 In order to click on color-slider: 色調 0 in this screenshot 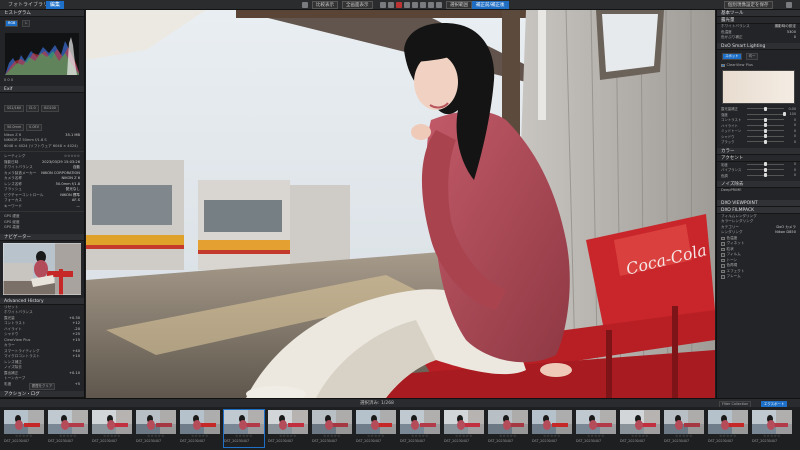, I will do `click(758, 176)`.